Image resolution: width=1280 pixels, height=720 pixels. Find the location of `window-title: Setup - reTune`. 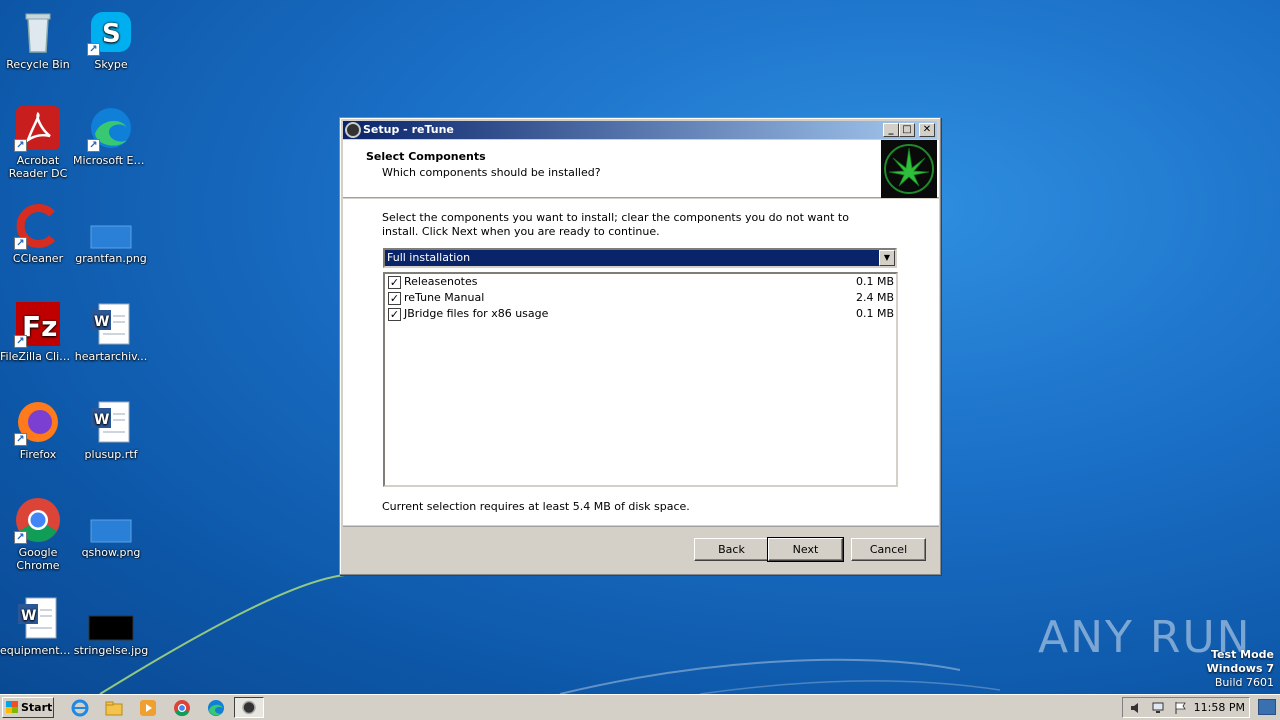

window-title: Setup - reTune is located at coordinates (408, 129).